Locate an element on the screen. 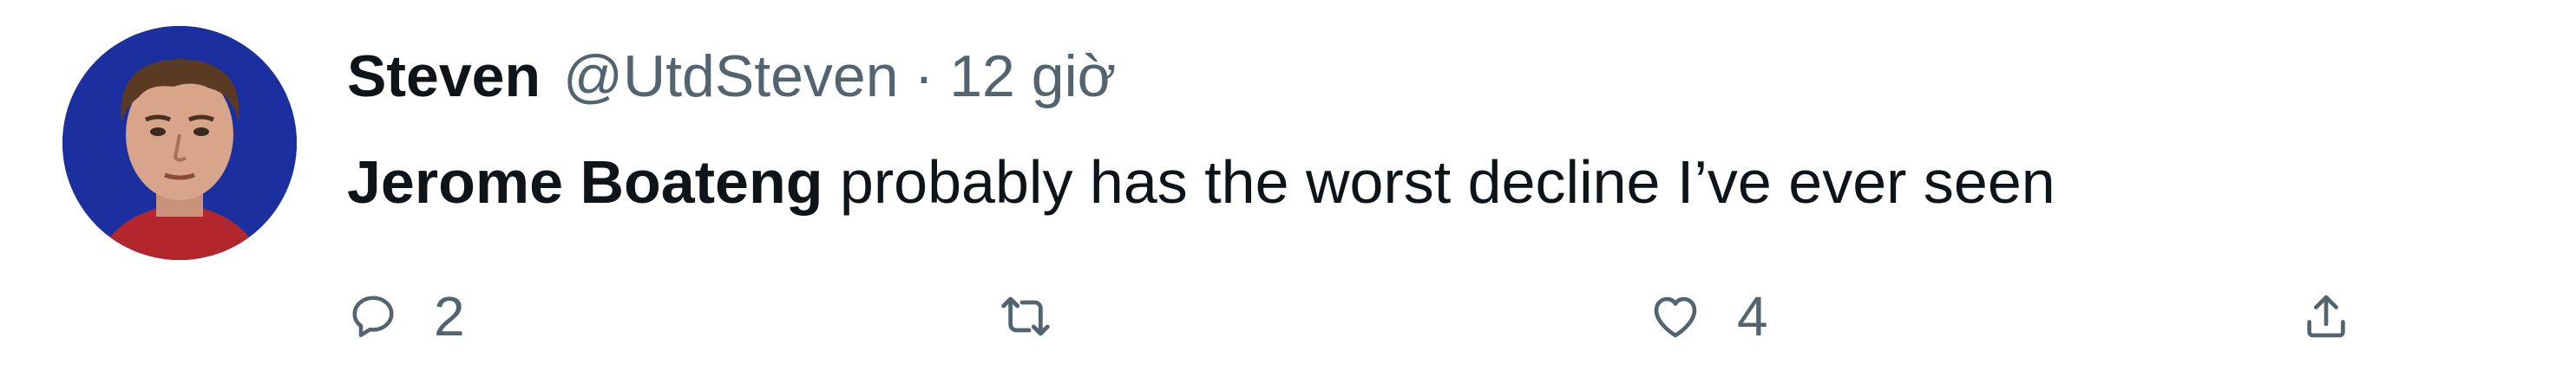 This screenshot has width=2576, height=390. retweet-button is located at coordinates (1025, 316).